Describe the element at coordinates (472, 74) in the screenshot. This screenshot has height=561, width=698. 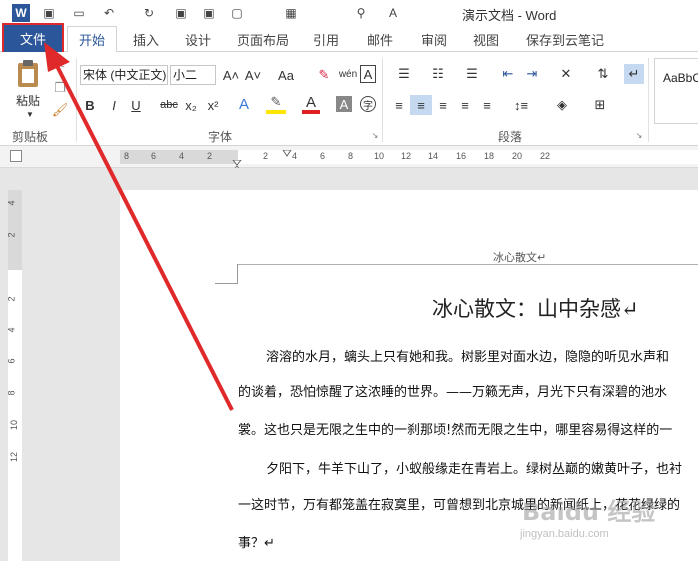
I see `multilevel-list-icon: ☰` at that location.